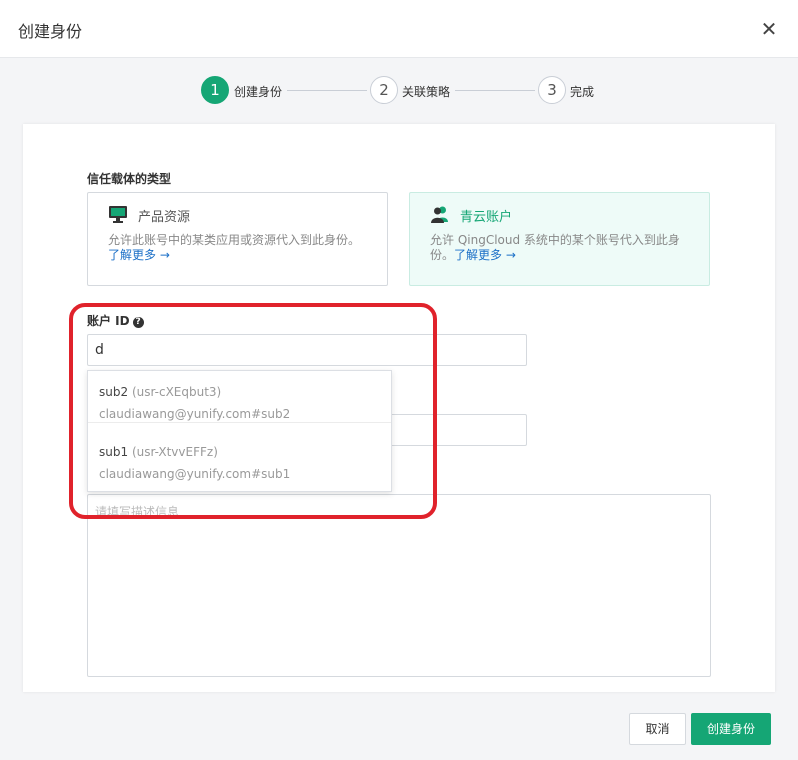  What do you see at coordinates (399, 90) in the screenshot?
I see `step-indicator: 1 创建身份 2 关联策略 3 完成` at bounding box center [399, 90].